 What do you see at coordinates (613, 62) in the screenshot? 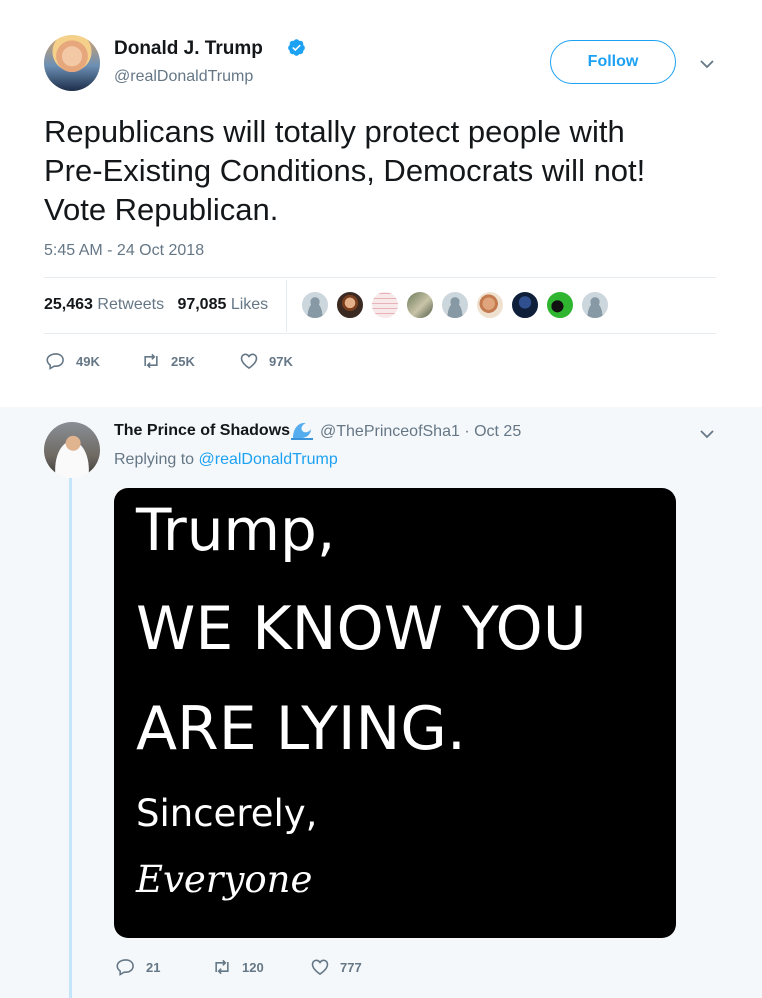
I see `follow-button: Follow` at bounding box center [613, 62].